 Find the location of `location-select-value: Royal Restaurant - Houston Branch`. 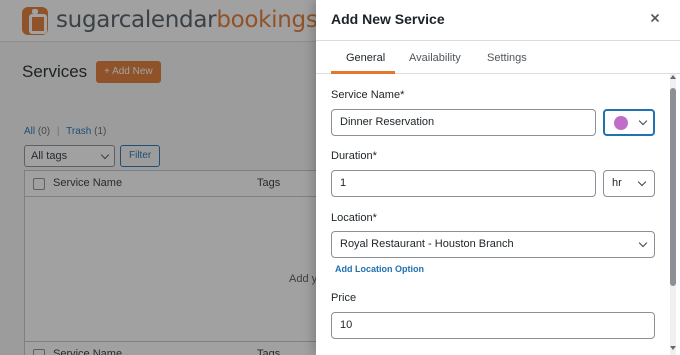

location-select-value: Royal Restaurant - Houston Branch is located at coordinates (427, 244).